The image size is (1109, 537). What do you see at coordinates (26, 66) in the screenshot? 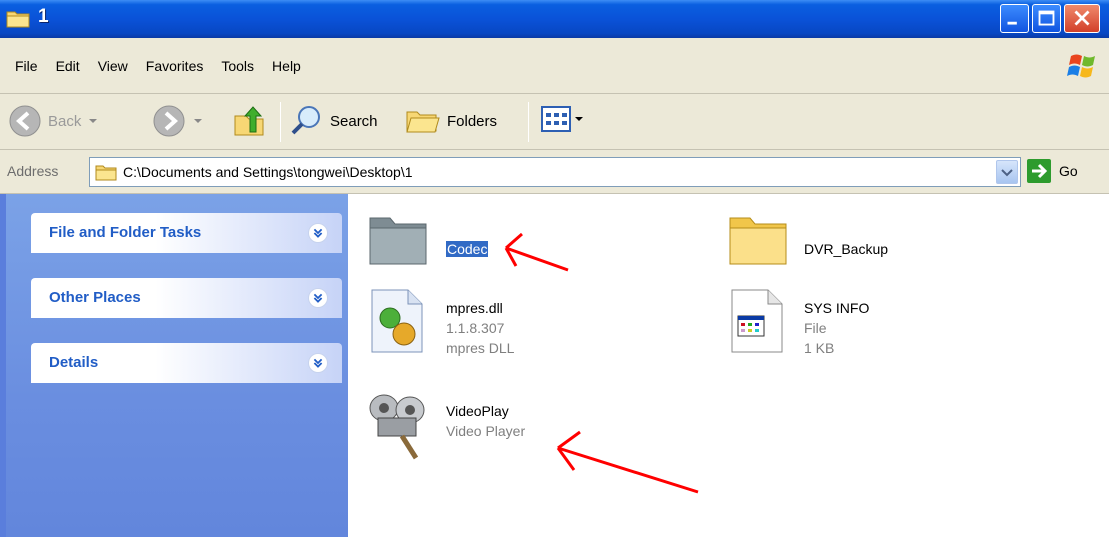
I see `menu-file: File` at bounding box center [26, 66].